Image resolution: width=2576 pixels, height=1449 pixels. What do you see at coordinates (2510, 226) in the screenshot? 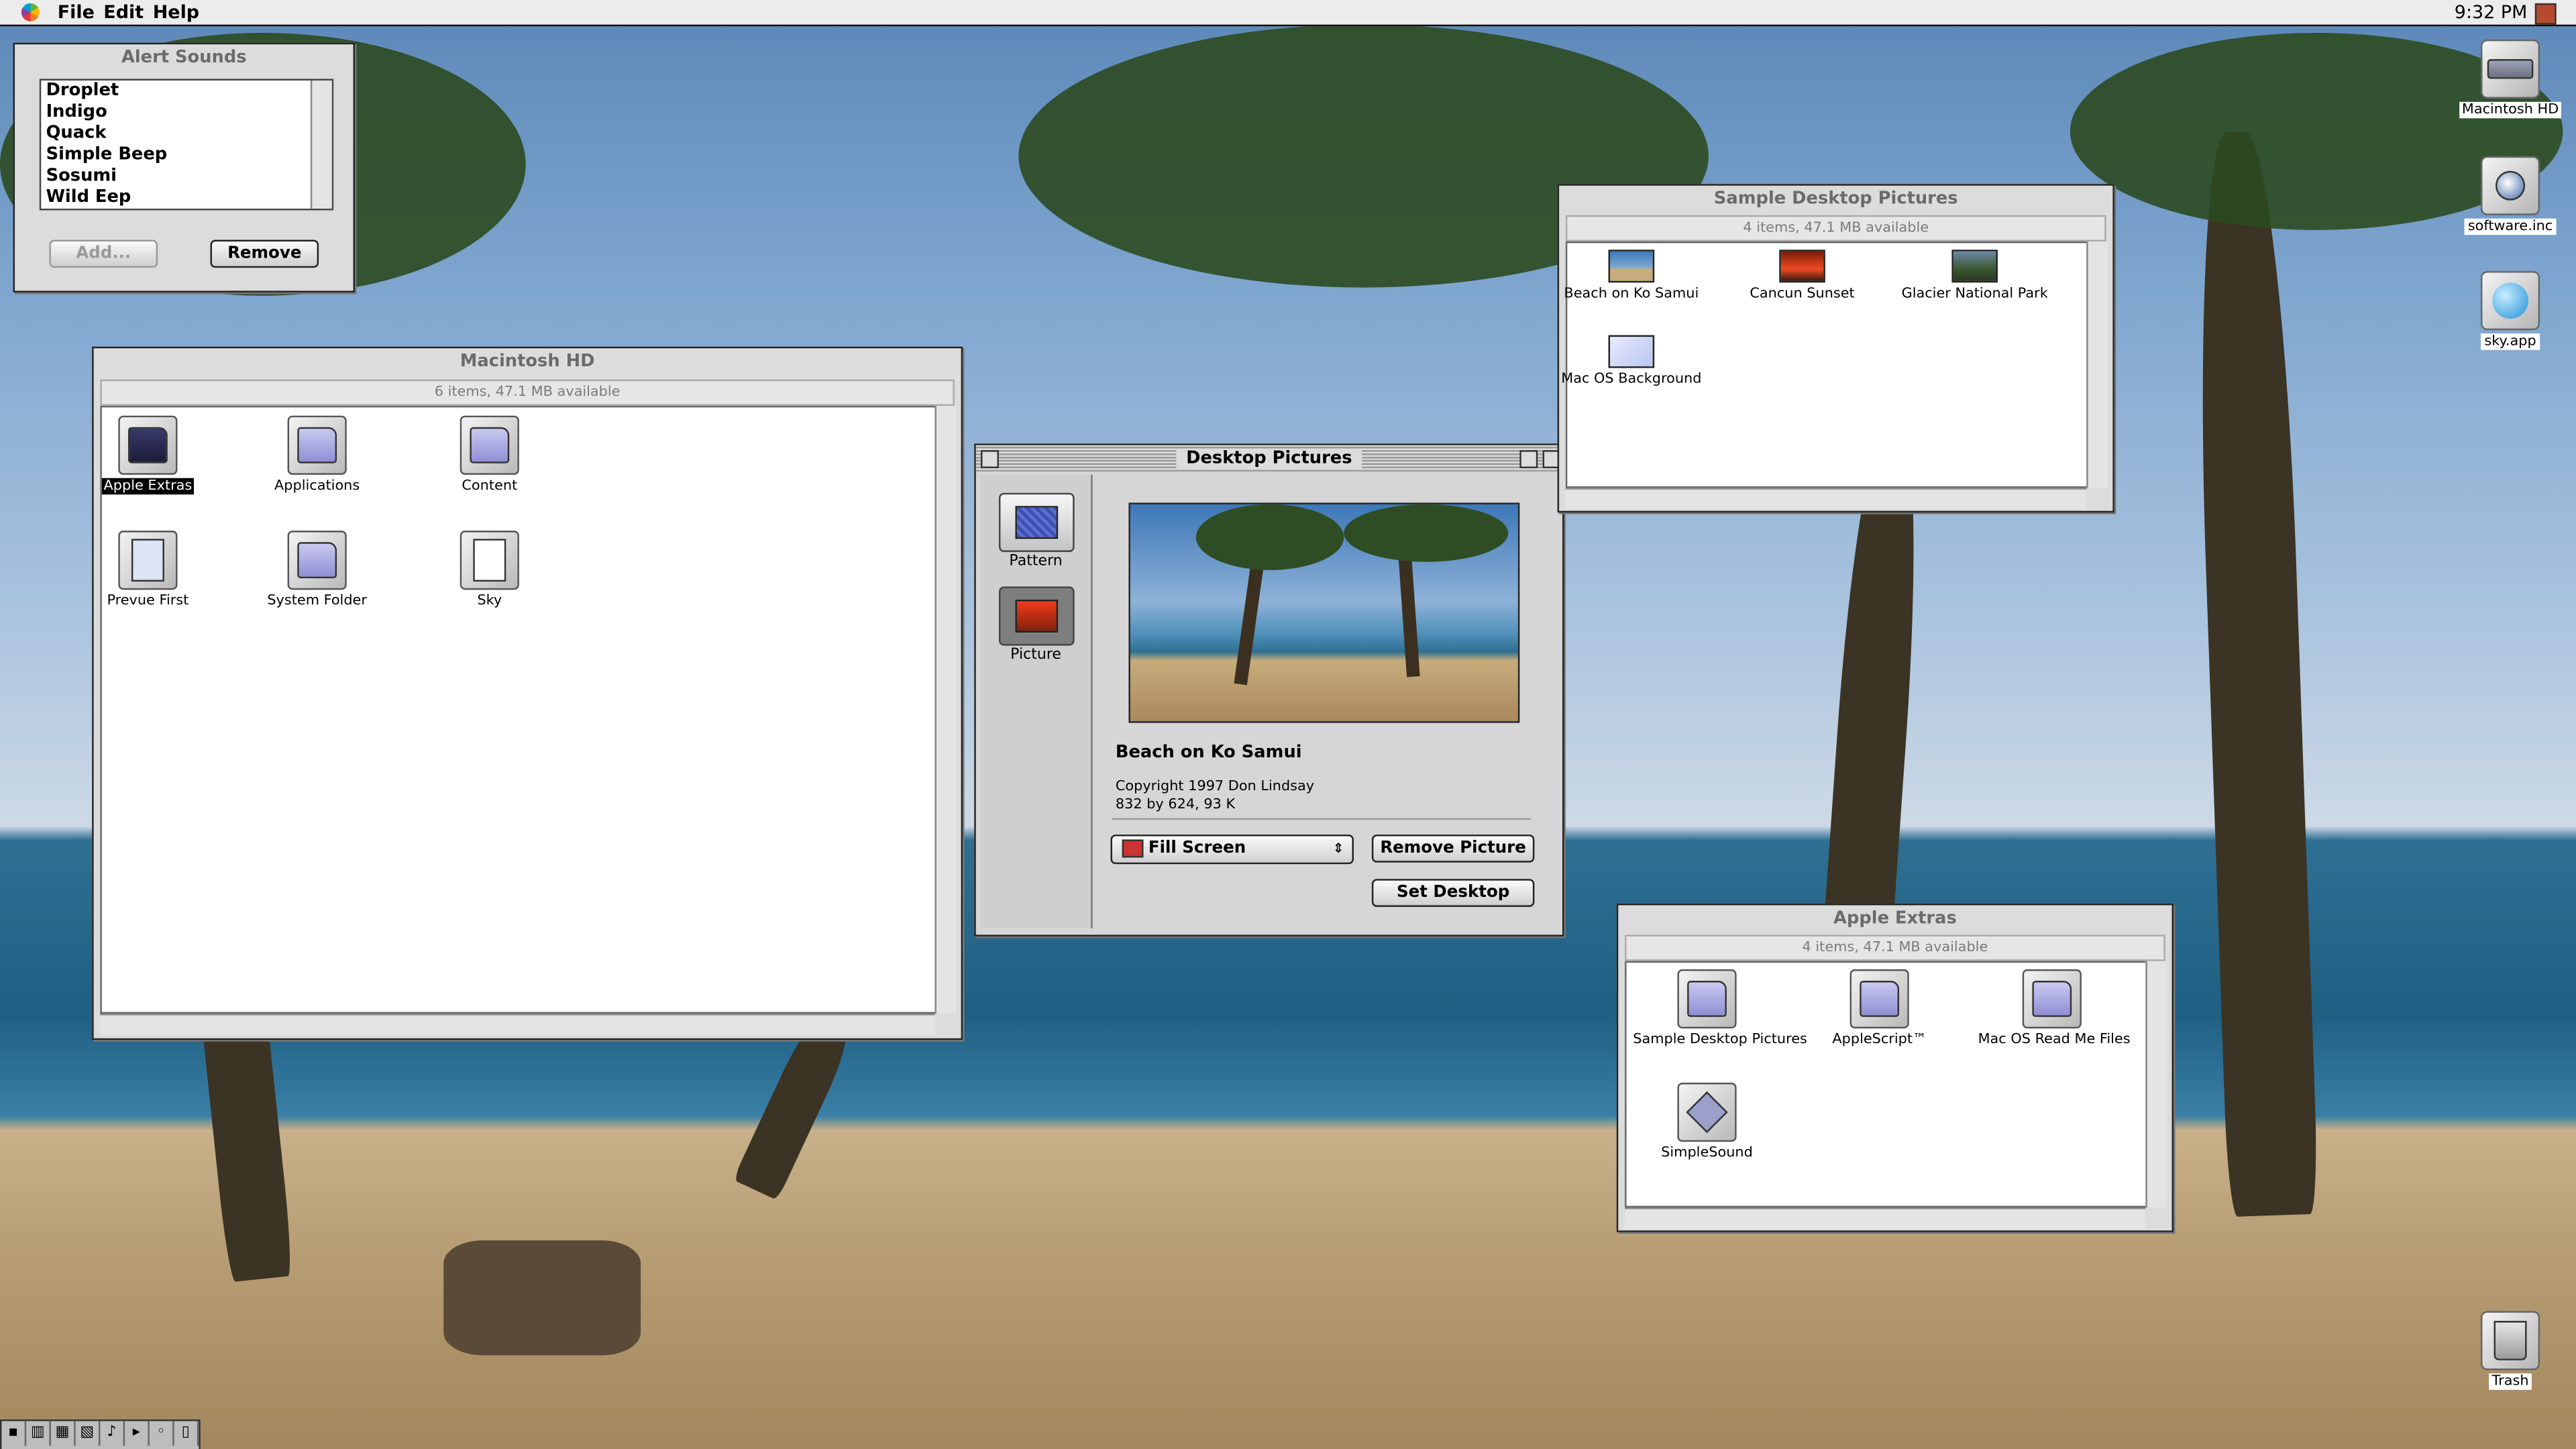
I see `desktop-icon-label: software.inc` at bounding box center [2510, 226].